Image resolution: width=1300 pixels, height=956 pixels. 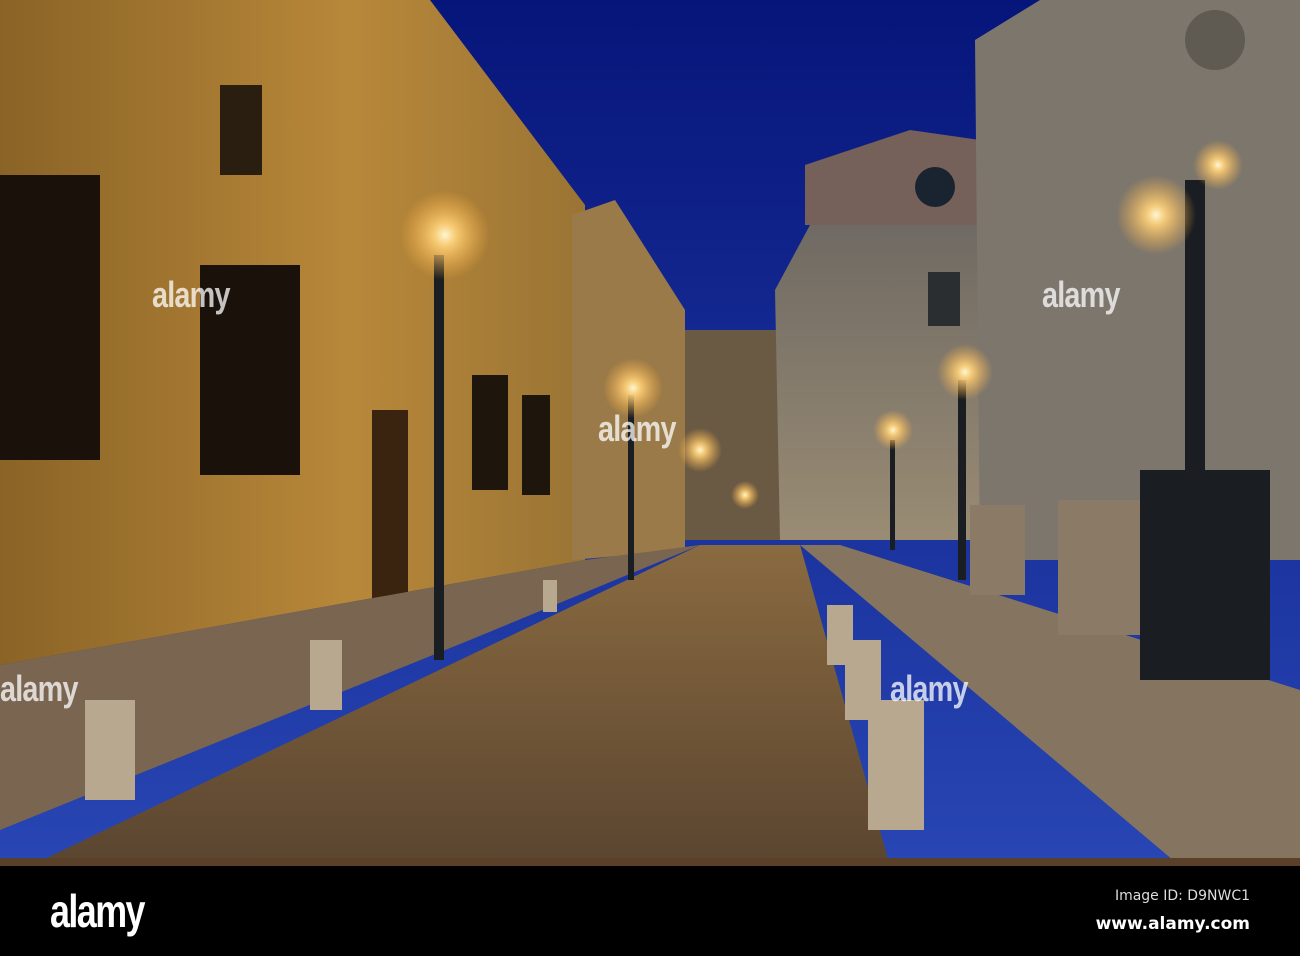 I want to click on bottom-edge, so click(x=650, y=862).